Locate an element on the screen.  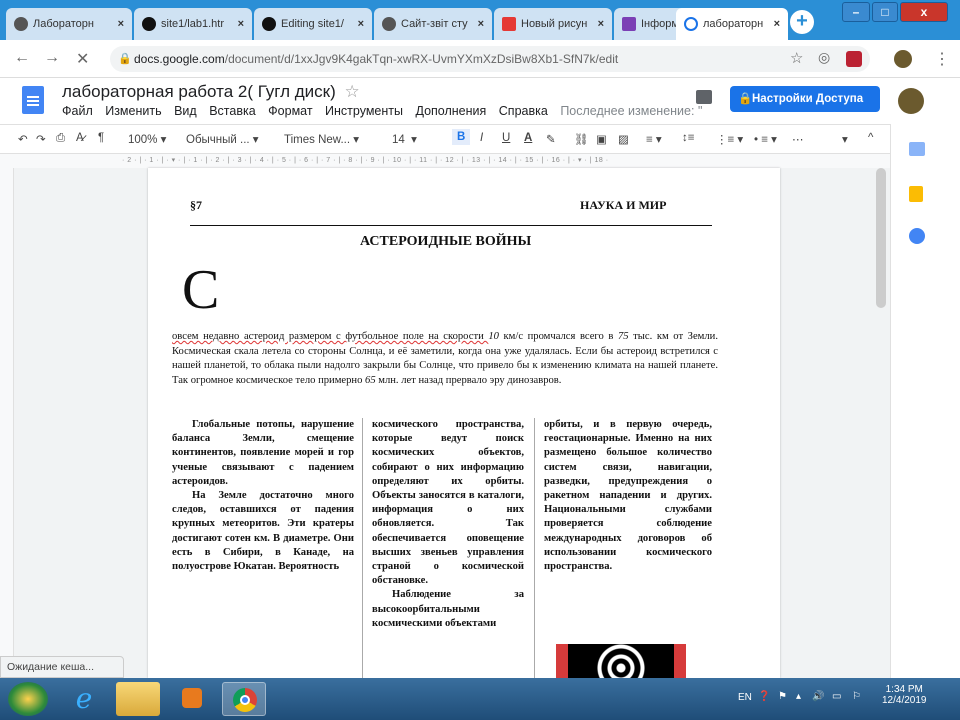
network-icon: ⚑ is located at coordinates (782, 696).